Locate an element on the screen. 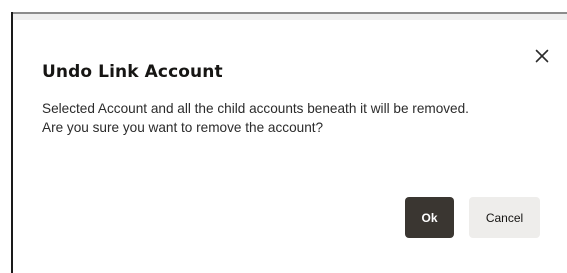  dialog-title: Undo Link Account is located at coordinates (132, 72).